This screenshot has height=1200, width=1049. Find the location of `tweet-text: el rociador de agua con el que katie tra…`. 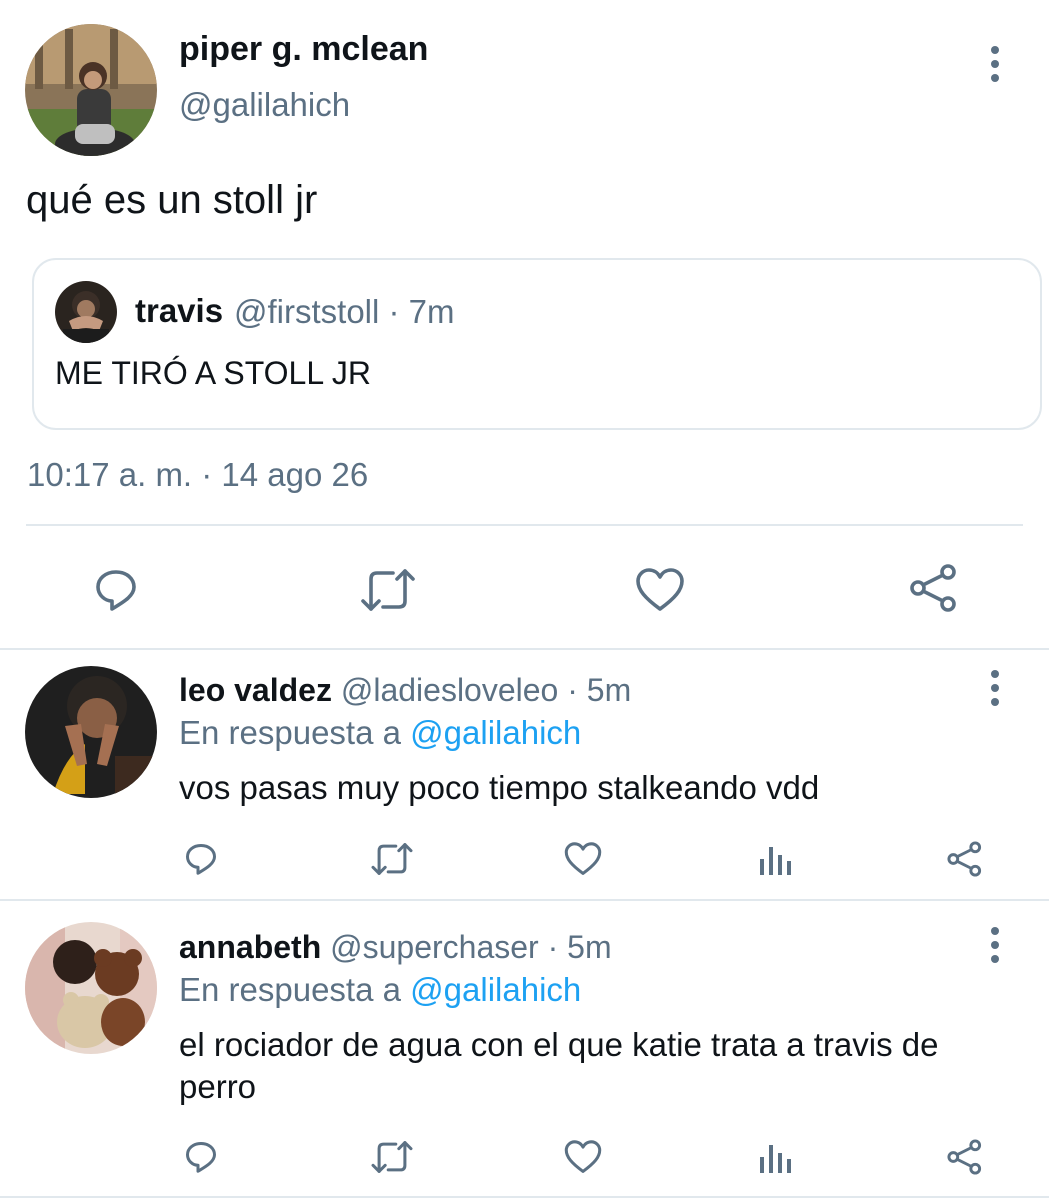

tweet-text: el rociador de agua con el que katie tra… is located at coordinates (559, 1065).